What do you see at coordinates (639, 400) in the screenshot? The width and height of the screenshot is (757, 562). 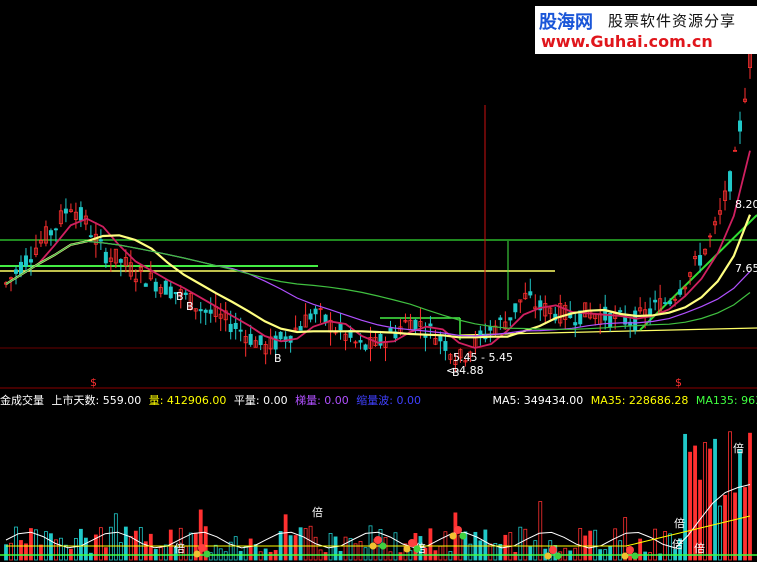 I see `ma35-value: MA35: 228686.28` at bounding box center [639, 400].